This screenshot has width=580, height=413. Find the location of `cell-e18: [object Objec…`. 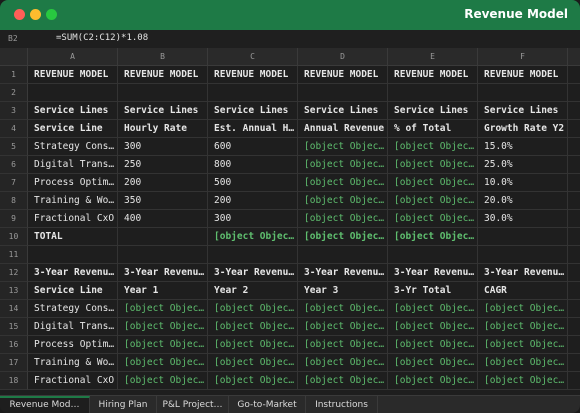

cell-e18: [object Objec… is located at coordinates (433, 381).